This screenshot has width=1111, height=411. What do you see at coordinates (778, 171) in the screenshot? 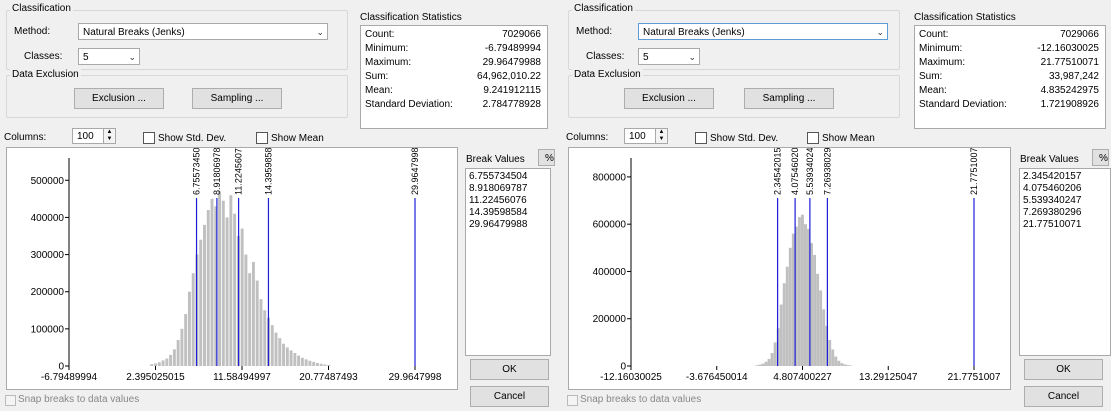
I see `break-line-label: 2.345420157` at bounding box center [778, 171].